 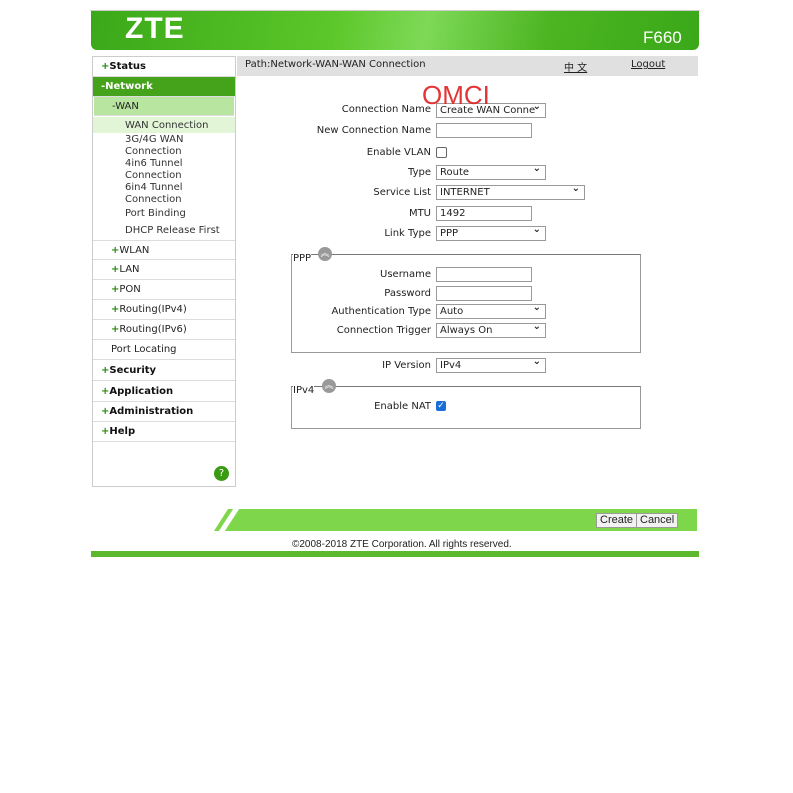 I want to click on mtu-label: MTU, so click(x=419, y=213).